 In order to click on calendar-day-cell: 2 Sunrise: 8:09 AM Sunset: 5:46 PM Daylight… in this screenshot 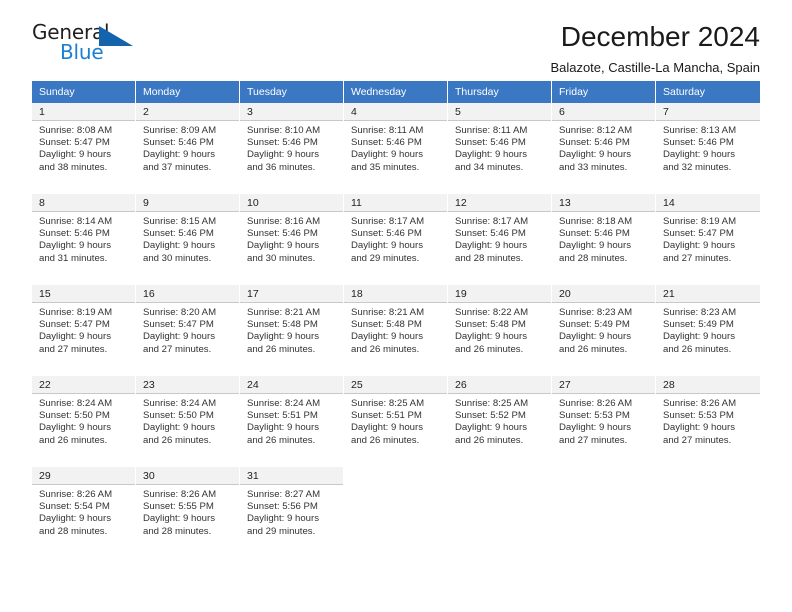, I will do `click(188, 148)`.